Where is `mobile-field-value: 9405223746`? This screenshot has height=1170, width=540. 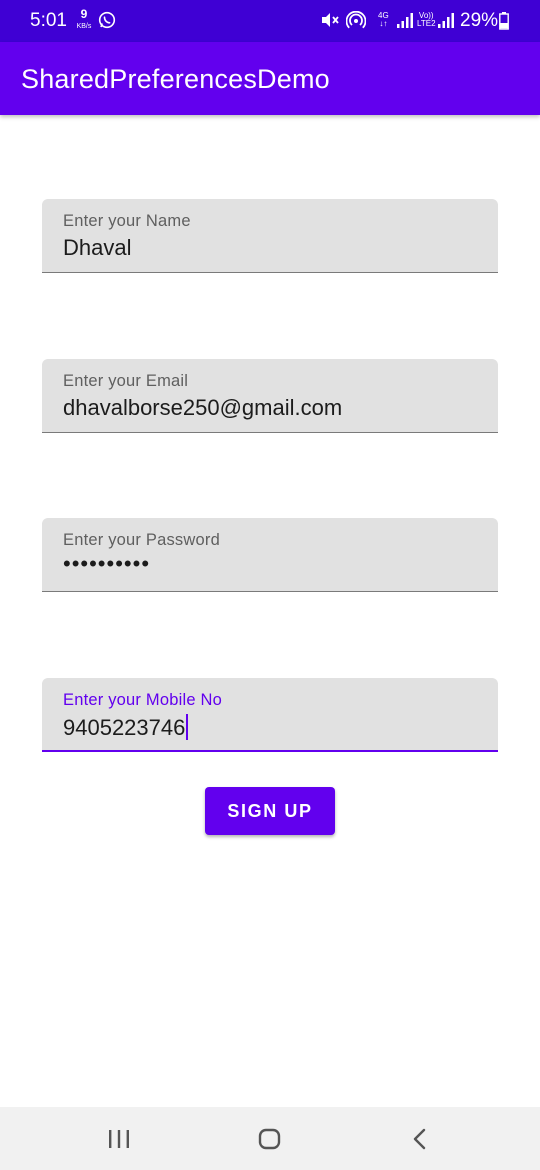 mobile-field-value: 9405223746 is located at coordinates (124, 727).